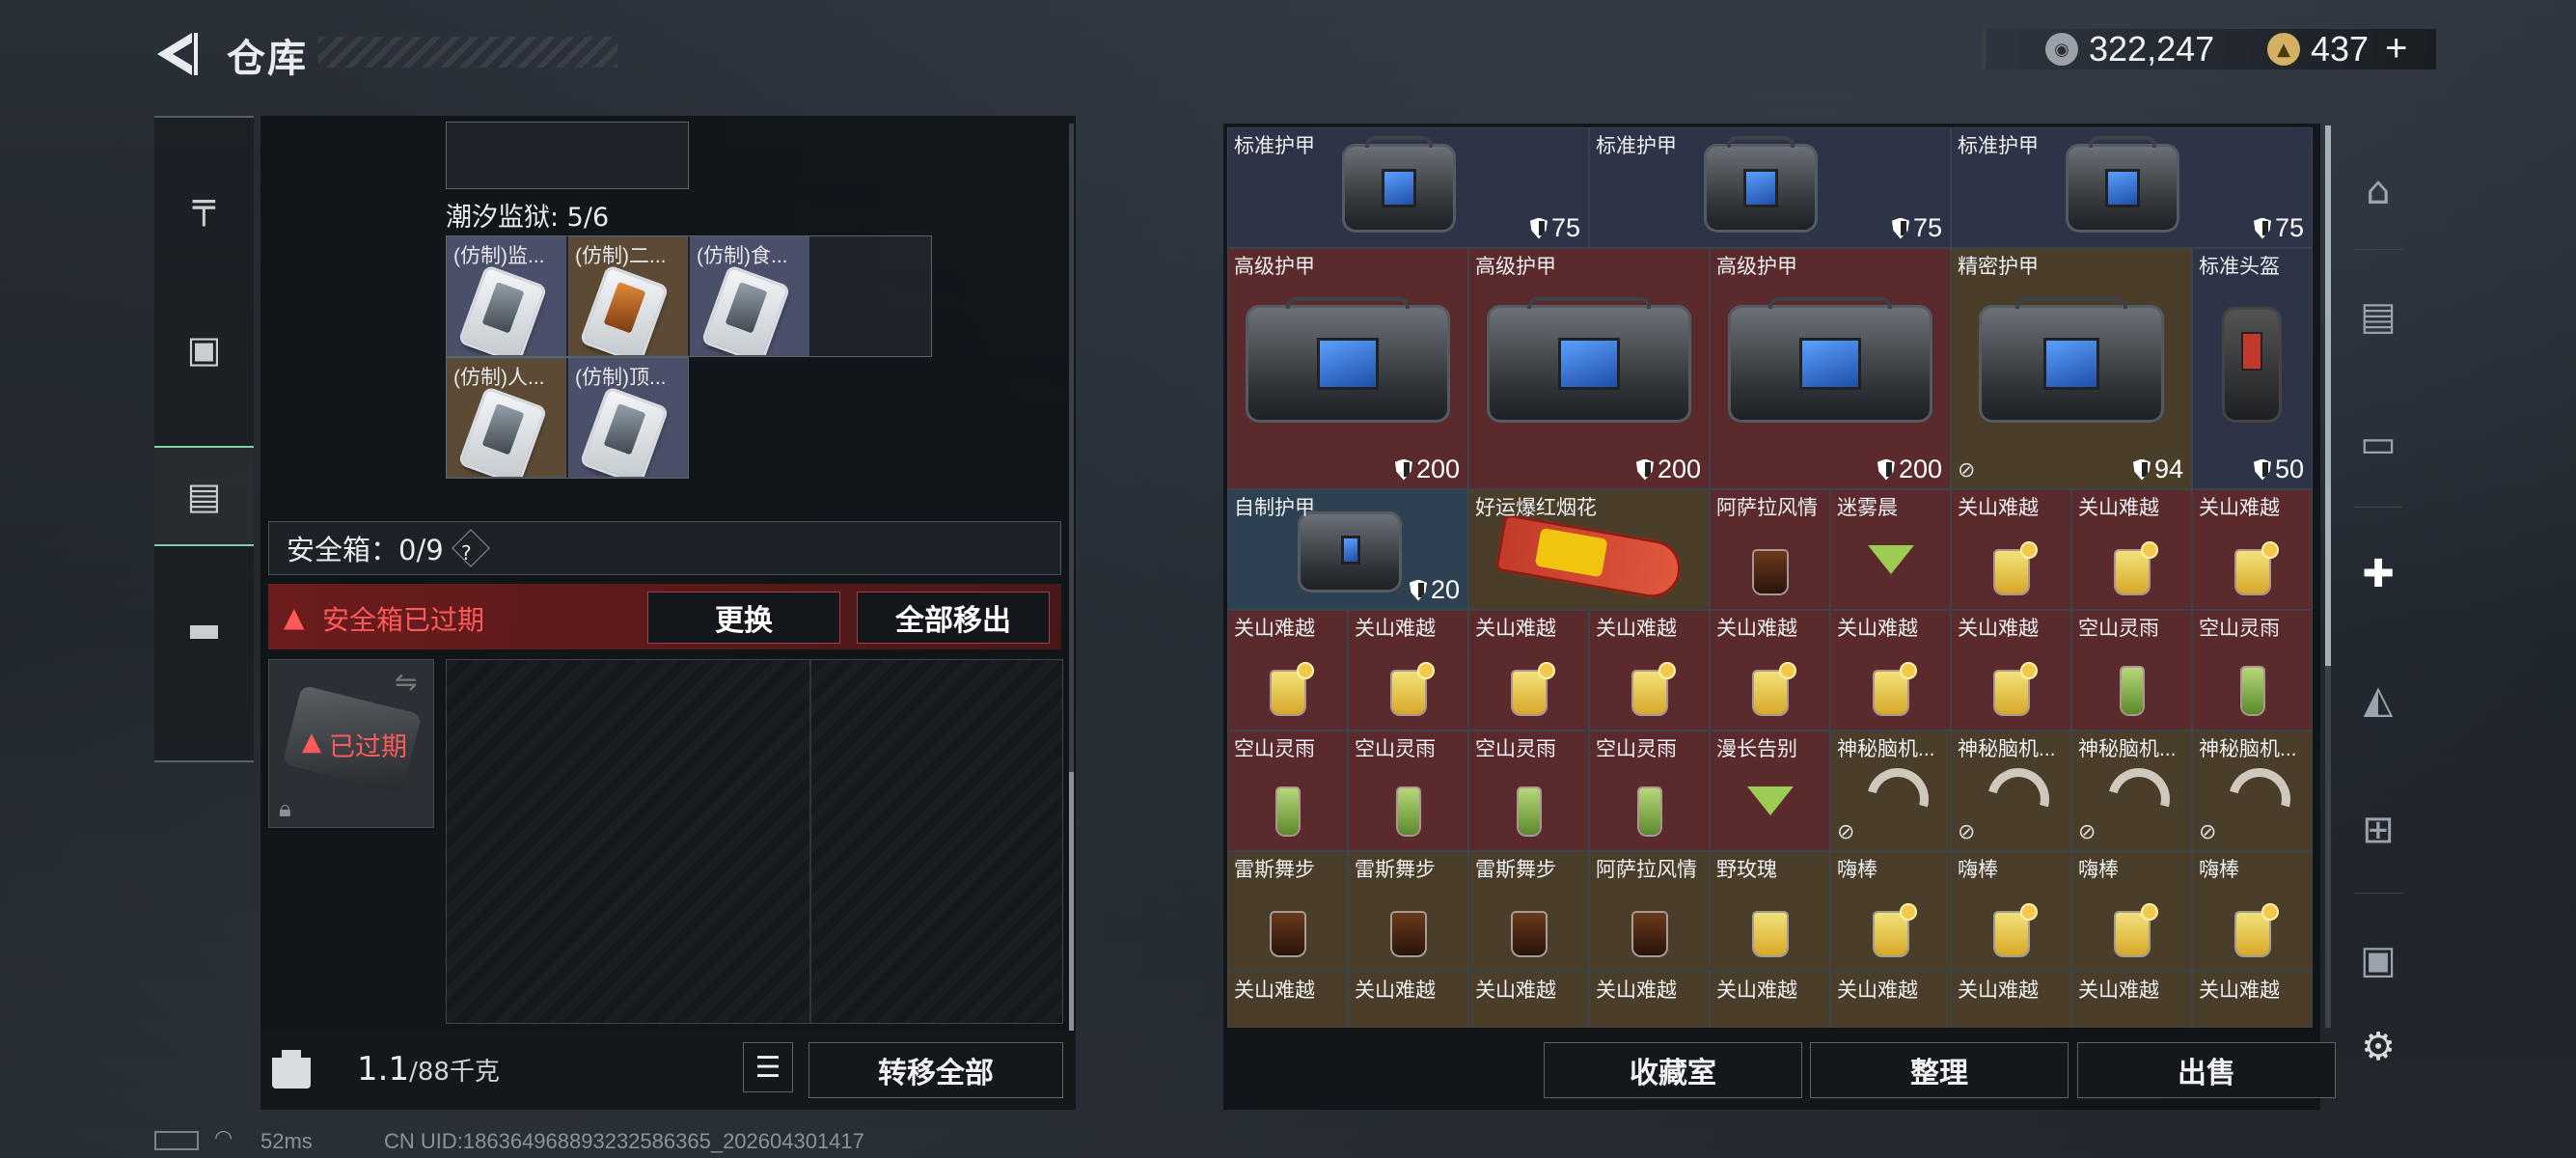 The height and width of the screenshot is (1158, 2576). Describe the element at coordinates (2396, 48) in the screenshot. I see `add-currency-button: +` at that location.